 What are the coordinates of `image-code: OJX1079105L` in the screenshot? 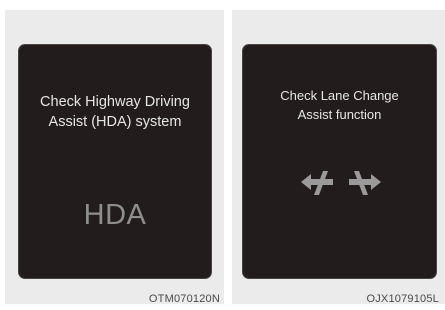 It's located at (402, 299).